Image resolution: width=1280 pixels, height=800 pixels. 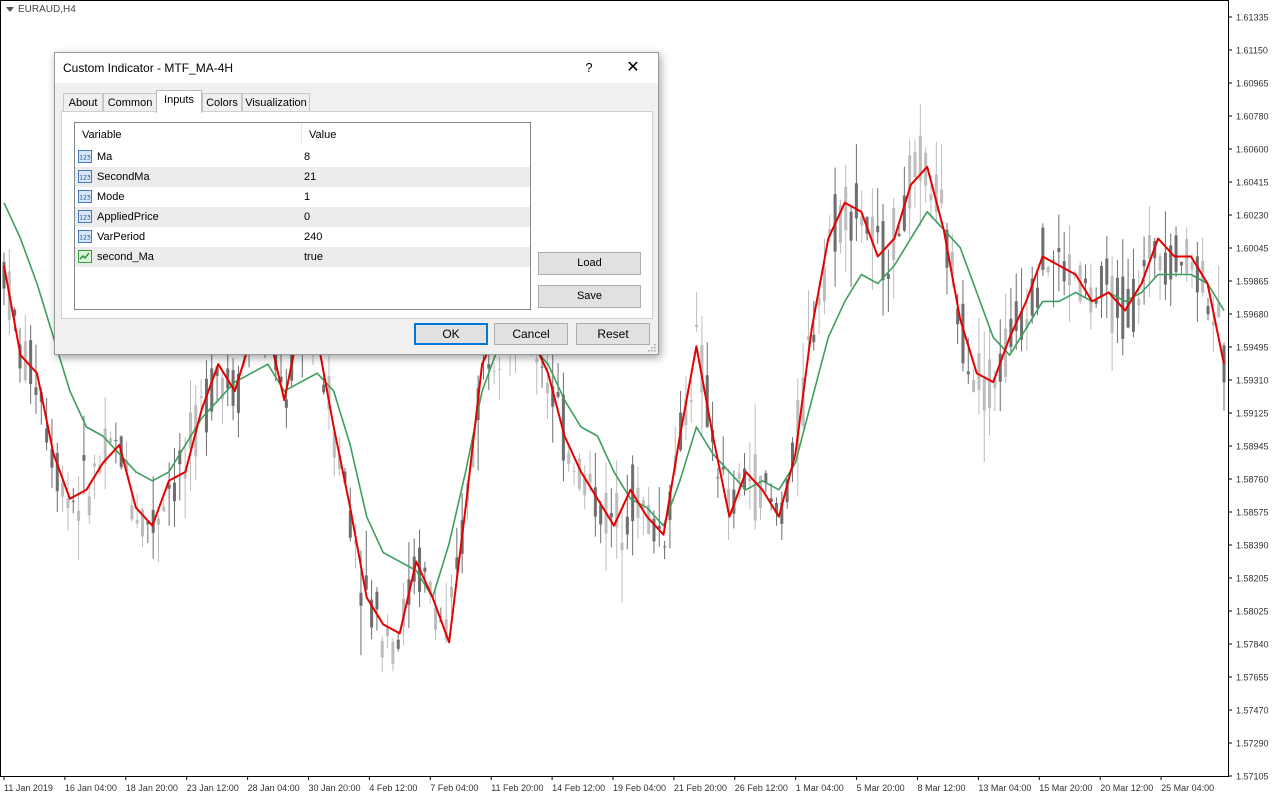 What do you see at coordinates (302, 157) in the screenshot?
I see `grid-row: 123 Ma 8` at bounding box center [302, 157].